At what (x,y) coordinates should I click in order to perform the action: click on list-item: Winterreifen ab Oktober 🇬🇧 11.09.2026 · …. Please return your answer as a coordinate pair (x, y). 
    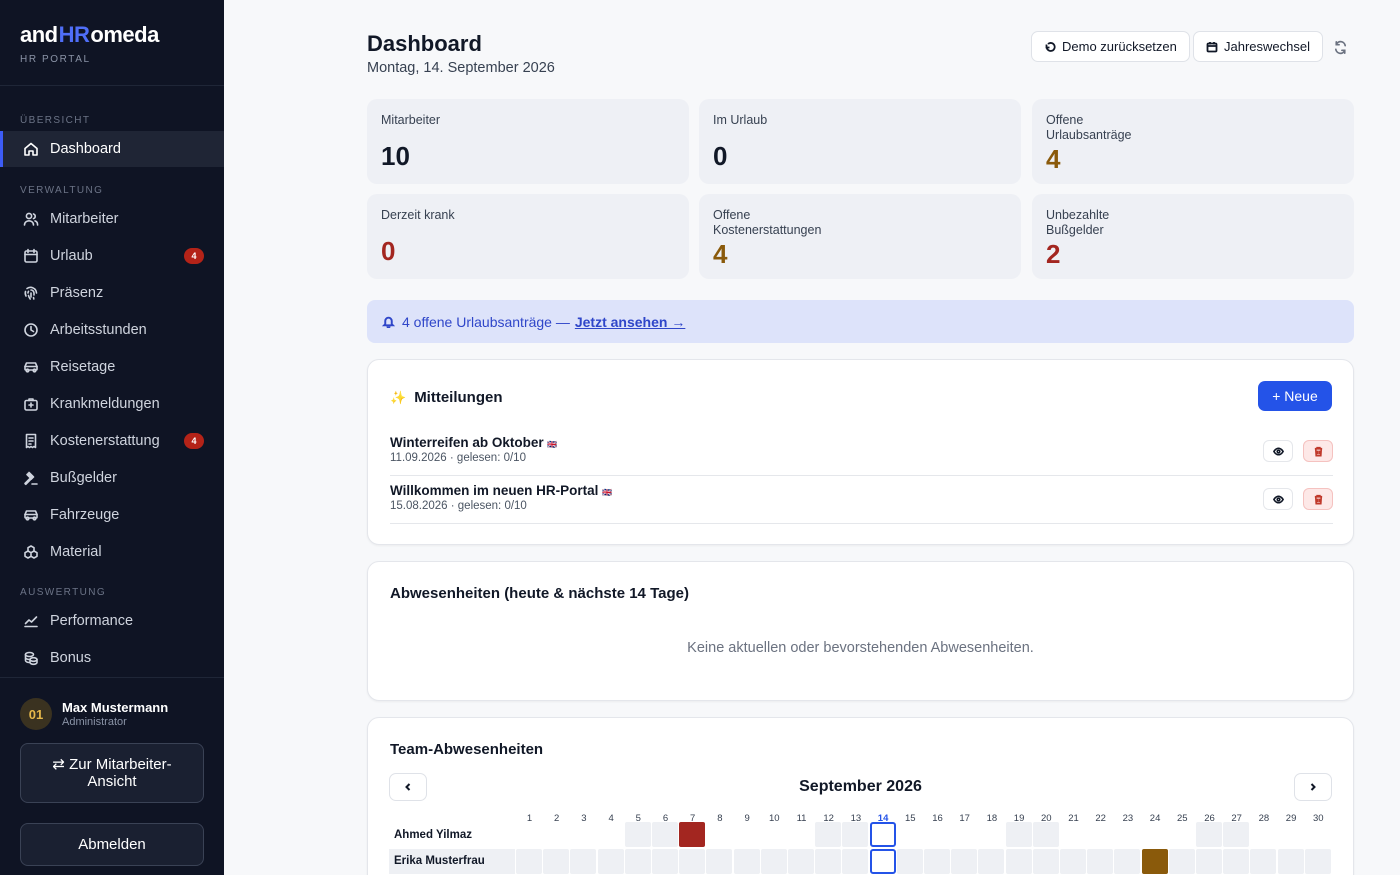
    Looking at the image, I should click on (861, 452).